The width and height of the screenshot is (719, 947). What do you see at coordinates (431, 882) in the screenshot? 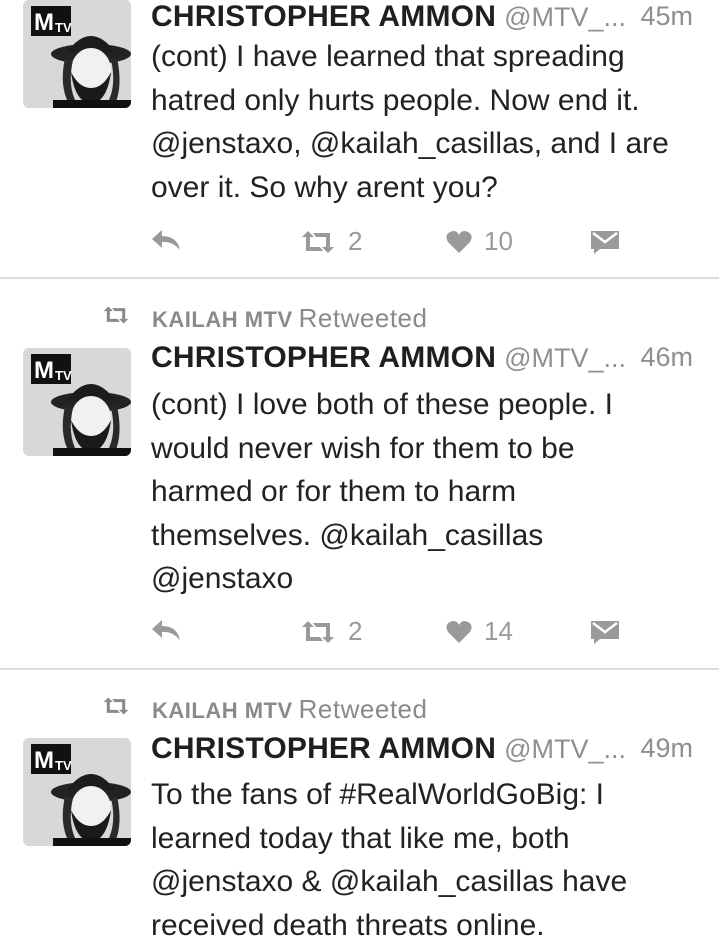
I see `tweet-line: @jenstaxo & @kailah_casillas have` at bounding box center [431, 882].